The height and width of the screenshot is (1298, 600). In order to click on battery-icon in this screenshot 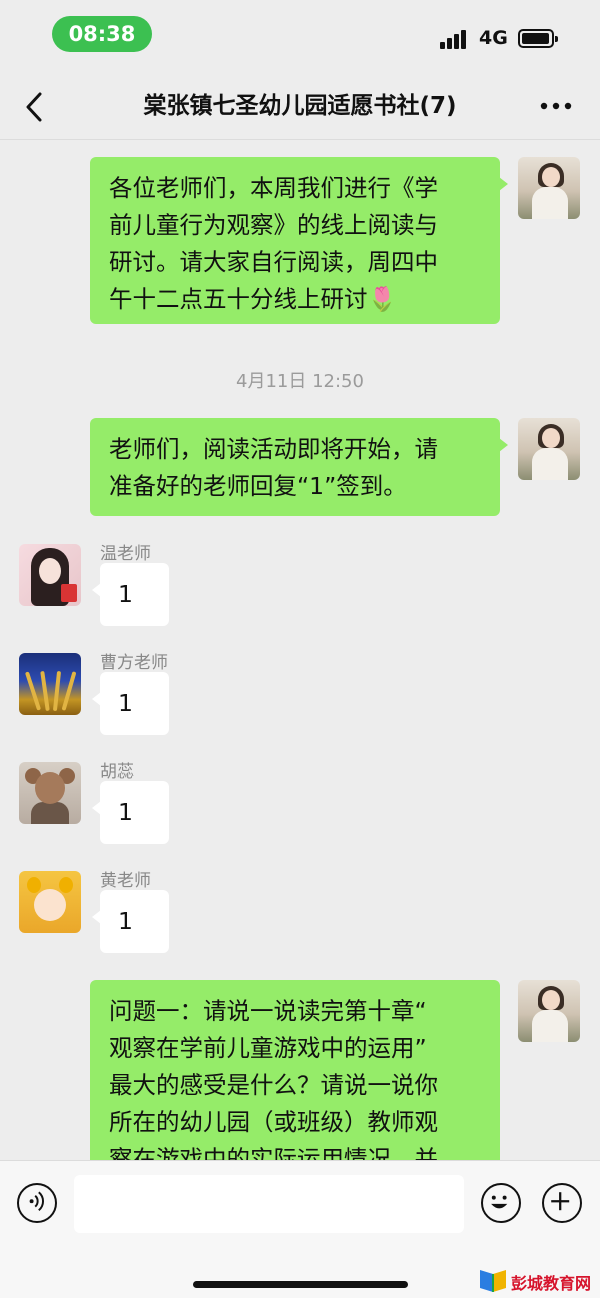, I will do `click(538, 38)`.